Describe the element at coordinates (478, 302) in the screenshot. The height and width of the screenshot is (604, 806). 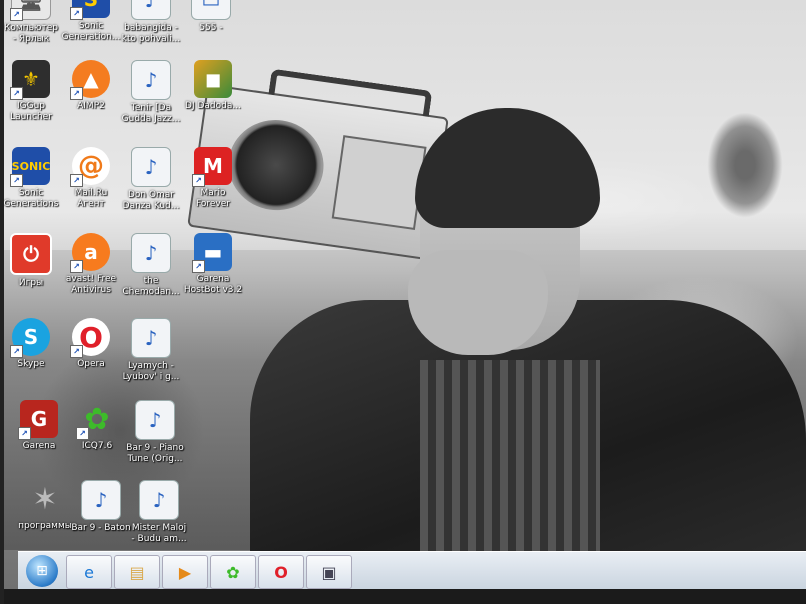
I see `wallpaper-person-mask` at that location.